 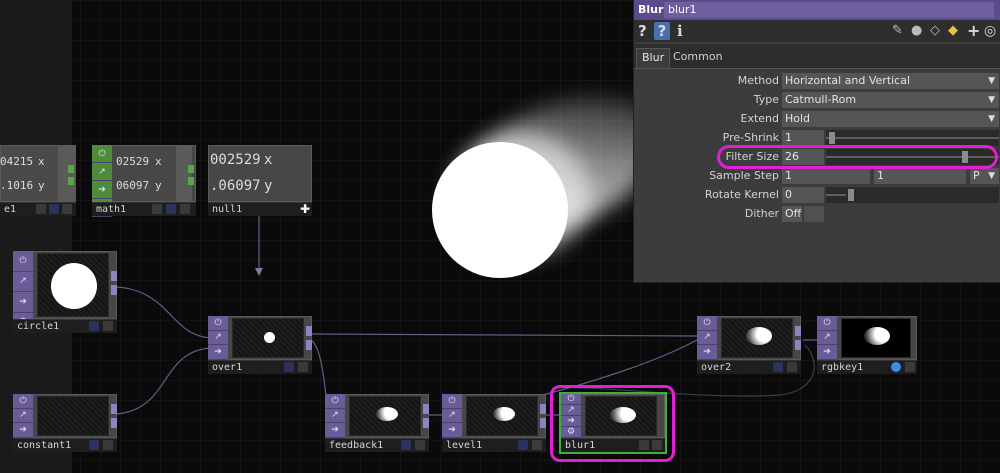 I want to click on tab-blur: Blur, so click(x=653, y=58).